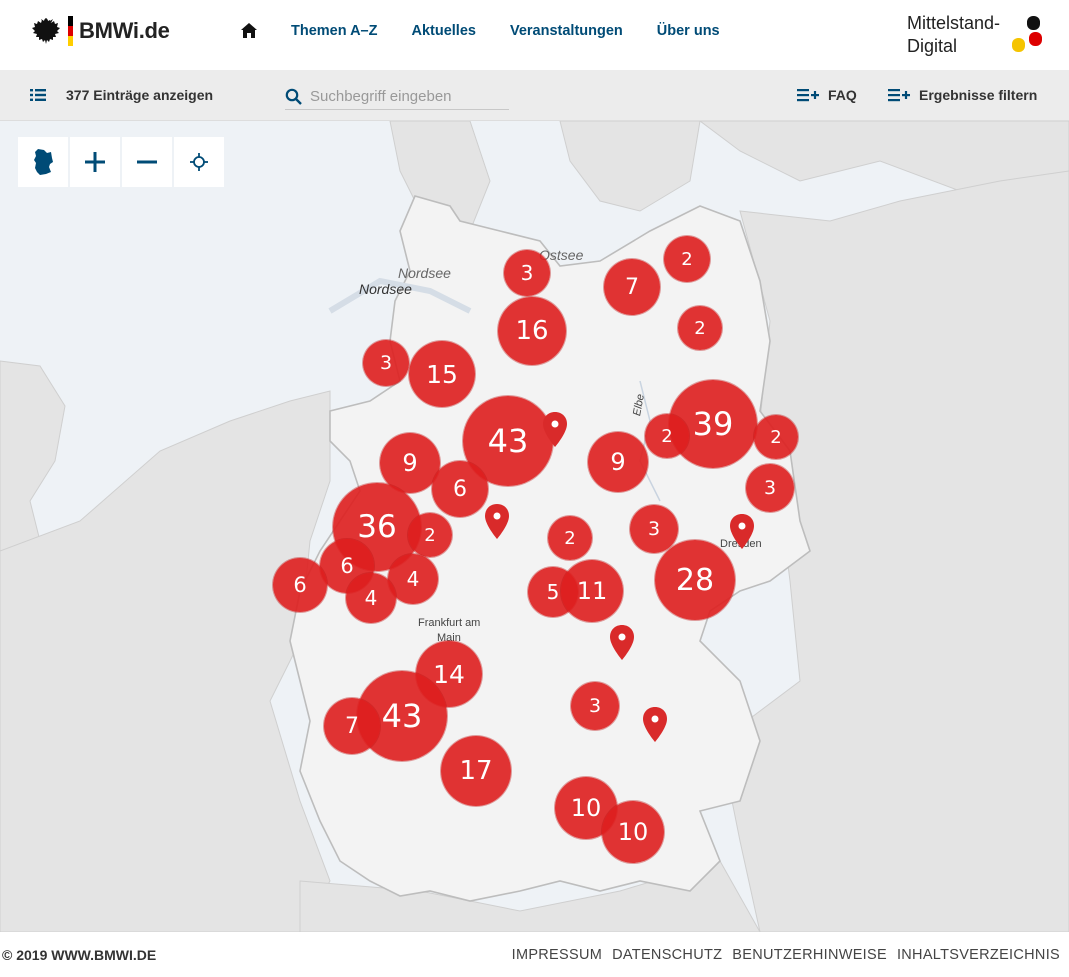 The image size is (1069, 977). I want to click on show-entries-button: 377 Einträge anzeigen, so click(121, 95).